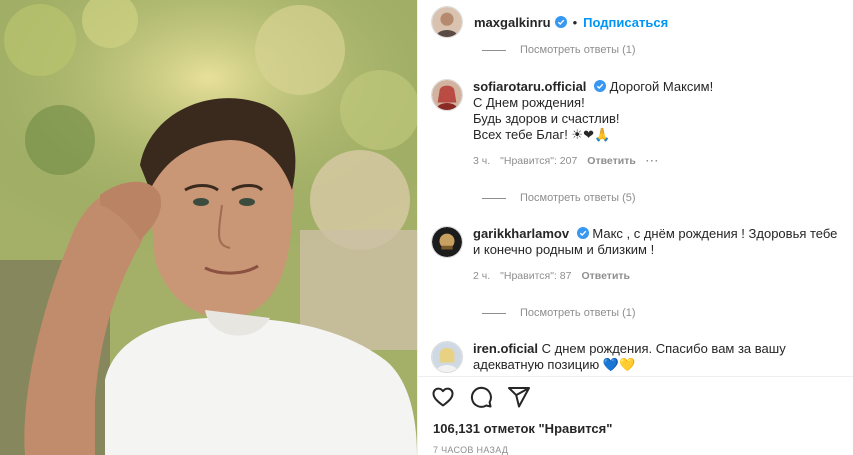 This screenshot has width=853, height=455. What do you see at coordinates (535, 276) in the screenshot?
I see `comment-likes: "Нравится": 87` at bounding box center [535, 276].